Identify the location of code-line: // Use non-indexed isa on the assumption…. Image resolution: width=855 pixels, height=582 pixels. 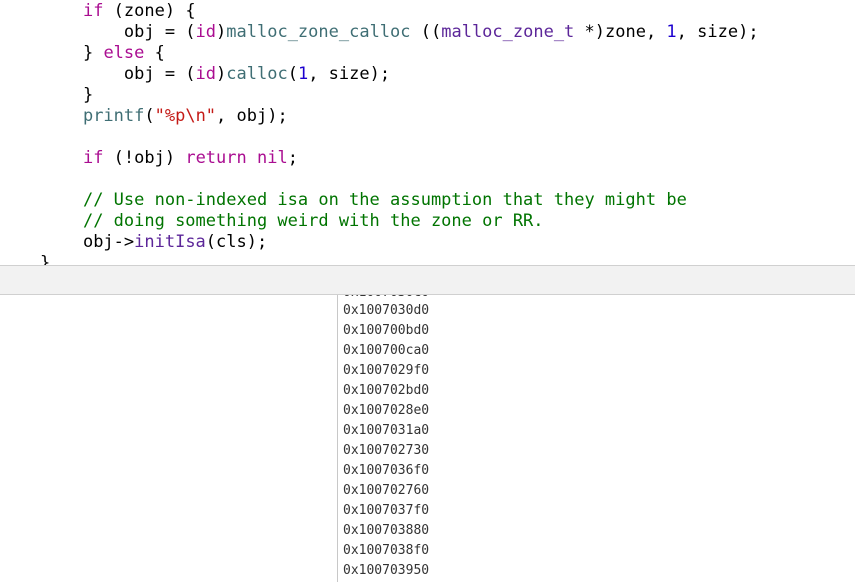
(364, 200).